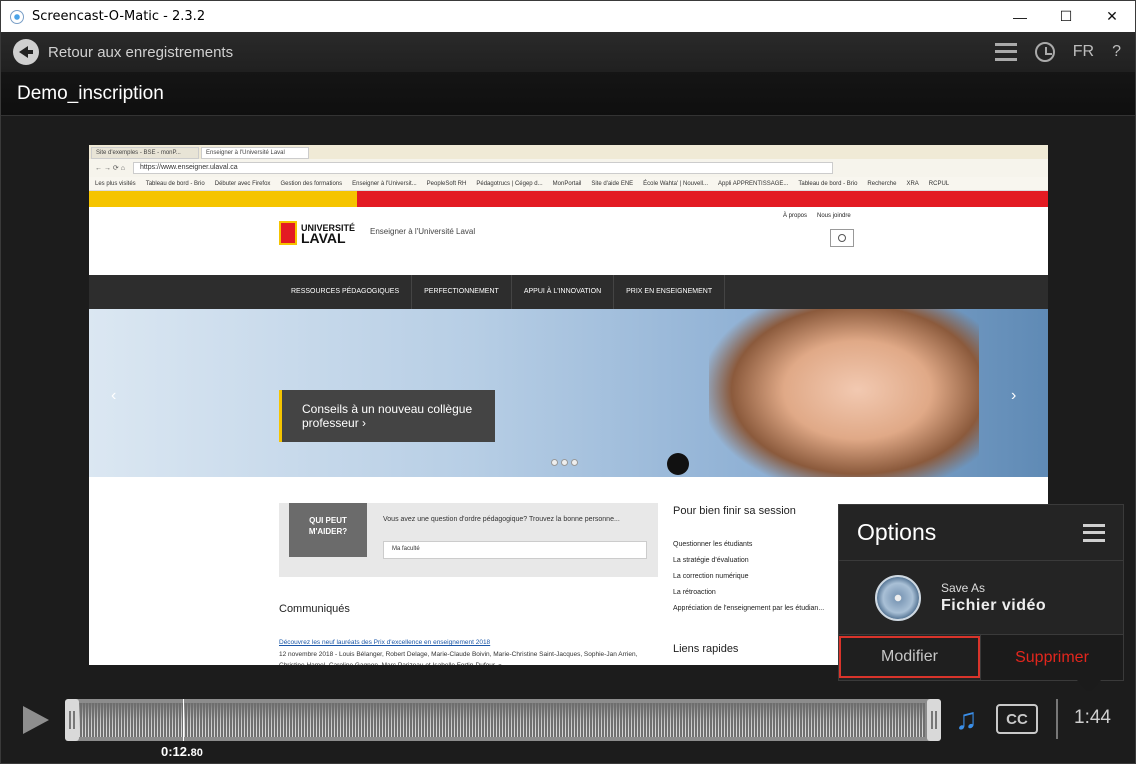 The image size is (1136, 764). I want to click on site-nav-item: PERFECTIONNEMENT, so click(462, 292).